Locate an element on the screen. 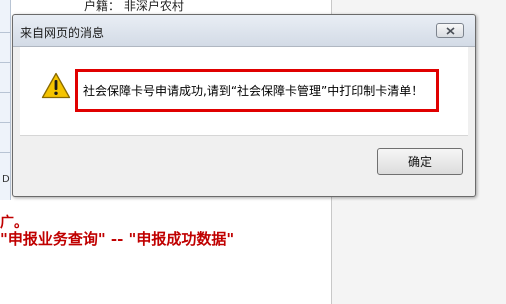 The image size is (506, 304). message-highlight-box: 社会保障卡号申请成功,请到“社会保障卡管理”中打印制卡清单！ is located at coordinates (257, 90).